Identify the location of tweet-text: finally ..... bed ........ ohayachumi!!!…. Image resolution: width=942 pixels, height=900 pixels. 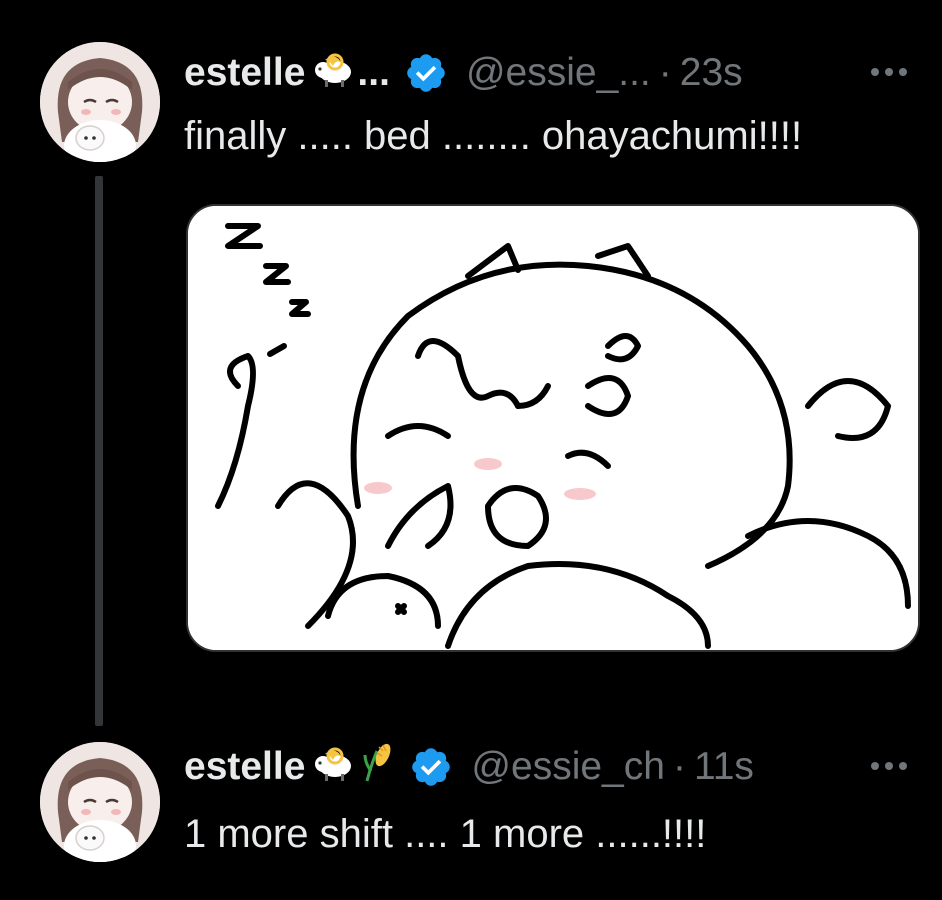
(493, 136).